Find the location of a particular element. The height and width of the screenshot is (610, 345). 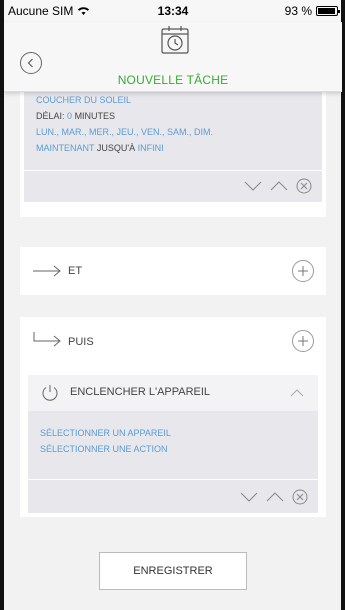

battery-group: 93 % is located at coordinates (312, 11).